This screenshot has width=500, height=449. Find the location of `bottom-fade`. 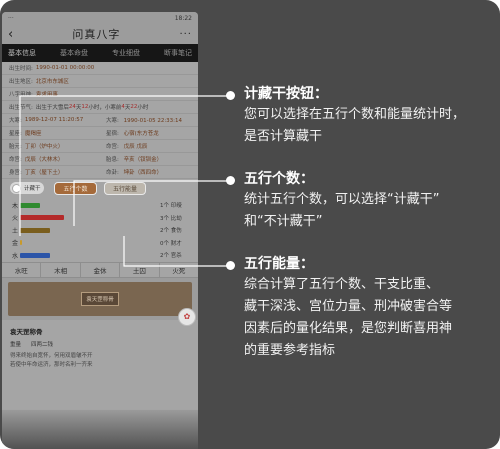

bottom-fade is located at coordinates (100, 429).